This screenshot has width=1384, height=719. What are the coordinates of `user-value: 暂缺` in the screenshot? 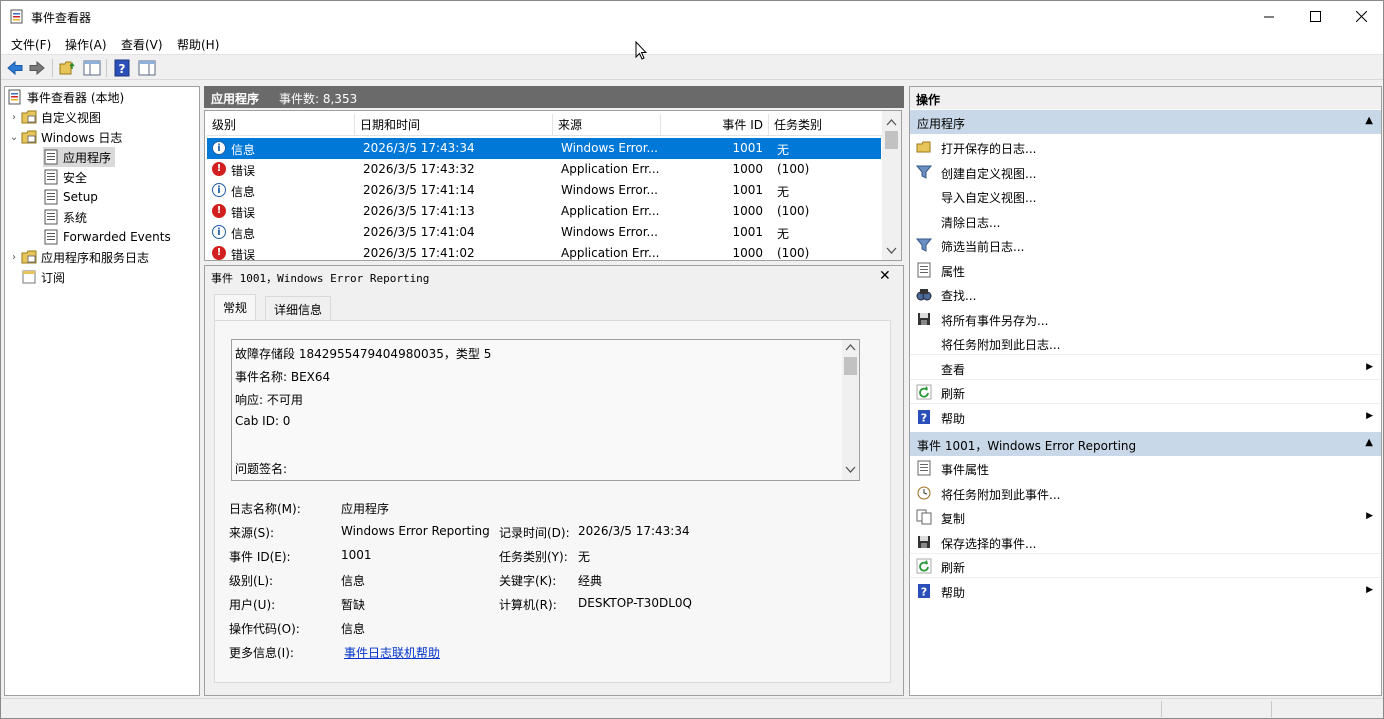 It's located at (353, 604).